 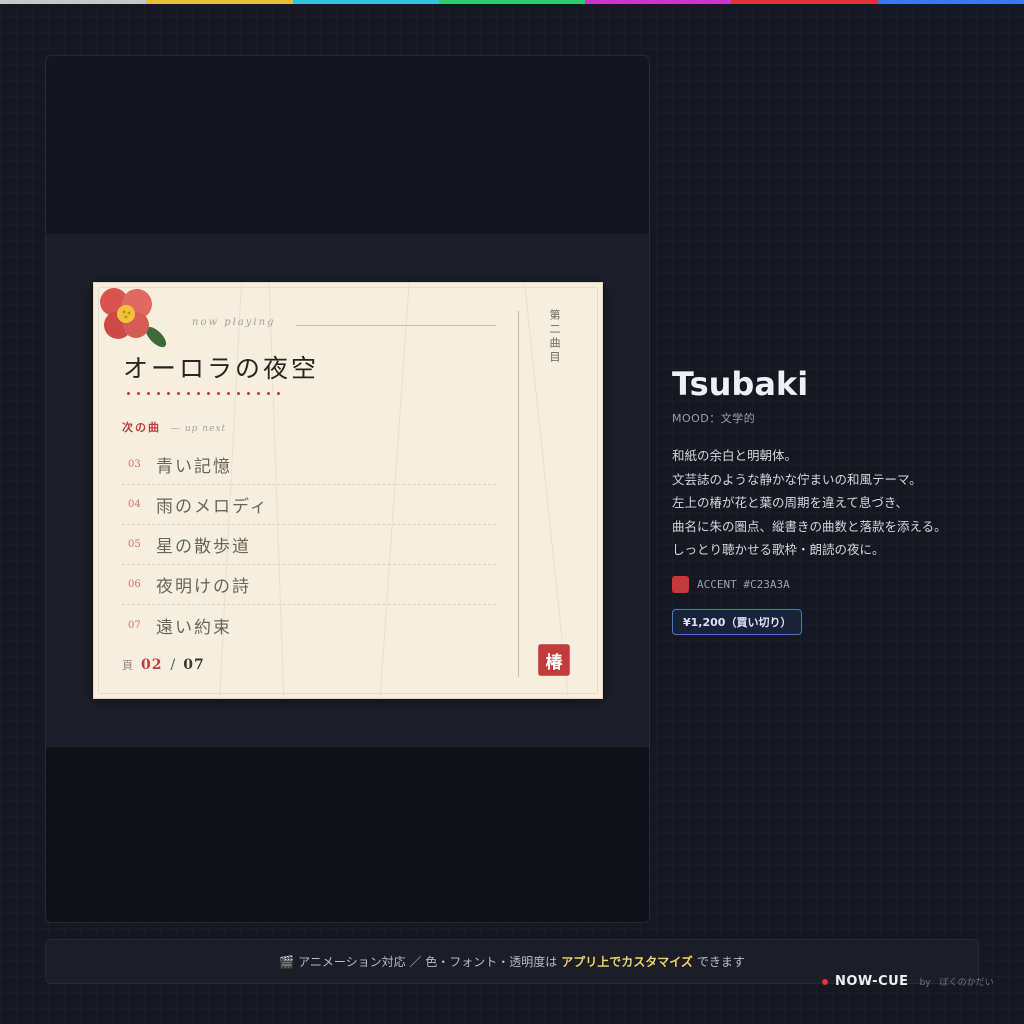 I want to click on brand-logo: NOW-CUE by ぼくのかだい, so click(x=908, y=981).